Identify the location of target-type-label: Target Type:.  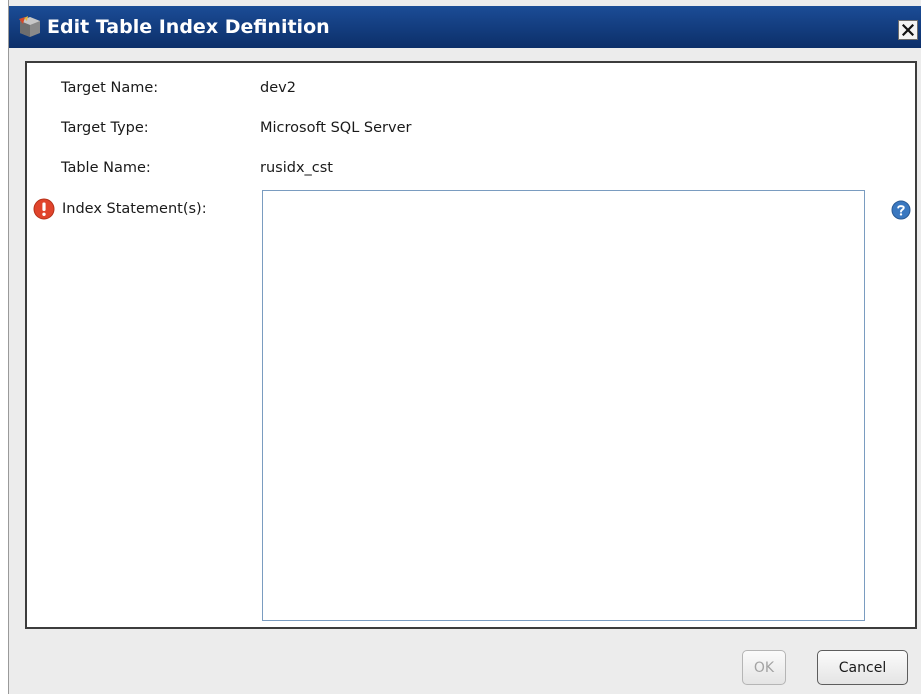
(105, 128).